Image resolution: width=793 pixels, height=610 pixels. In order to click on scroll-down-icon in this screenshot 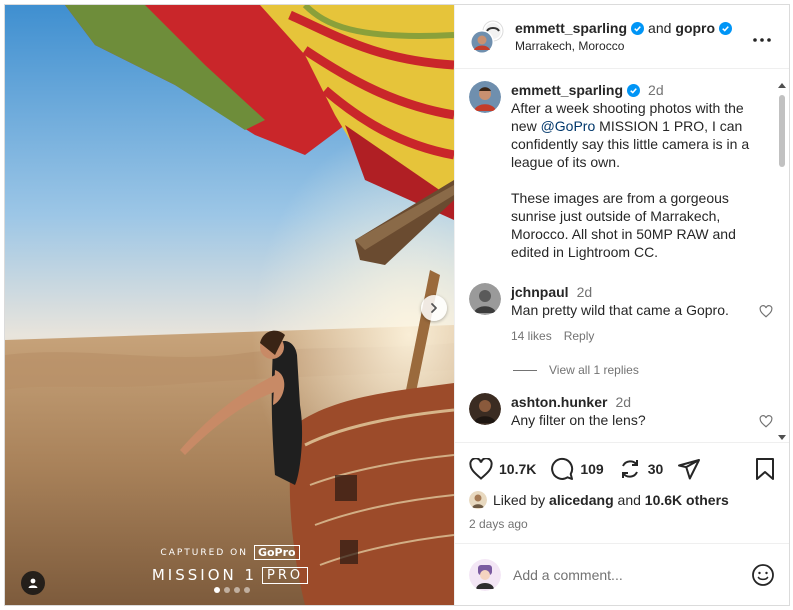, I will do `click(782, 438)`.